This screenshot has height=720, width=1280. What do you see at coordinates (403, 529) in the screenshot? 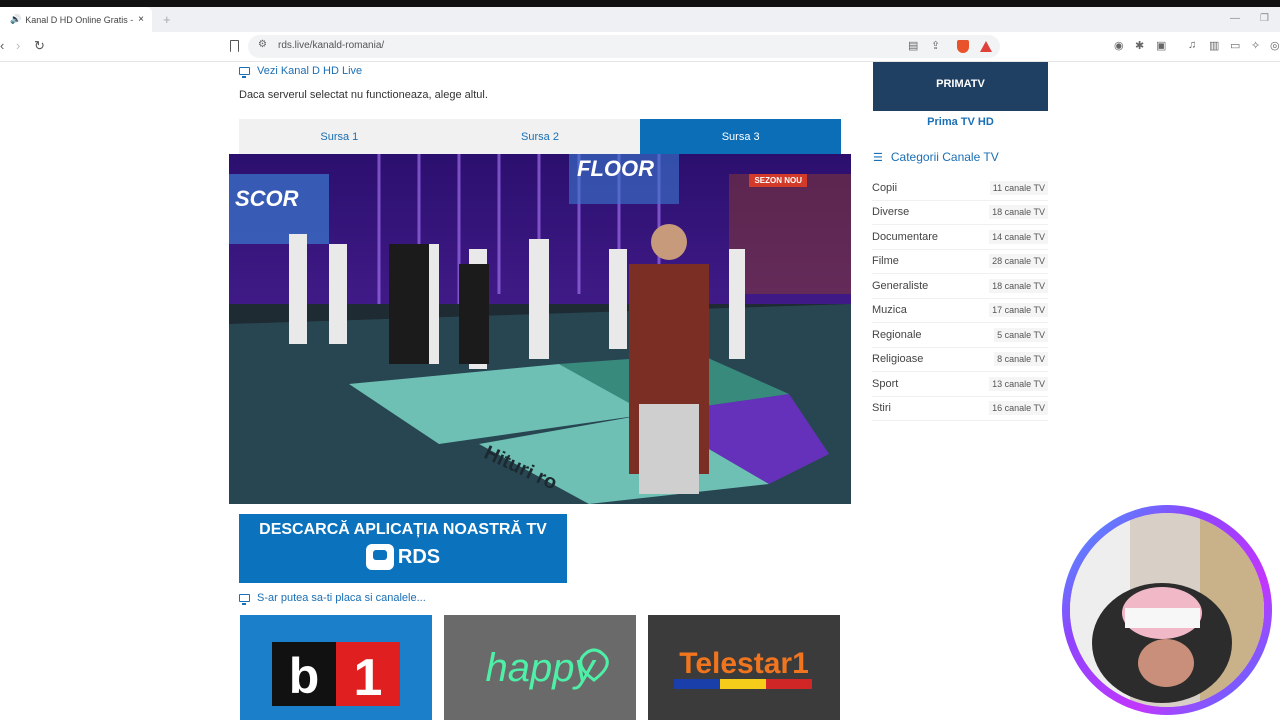
I see `banner-text: DESCARCĂ APLICAȚIA NOASTRĂ TV` at bounding box center [403, 529].